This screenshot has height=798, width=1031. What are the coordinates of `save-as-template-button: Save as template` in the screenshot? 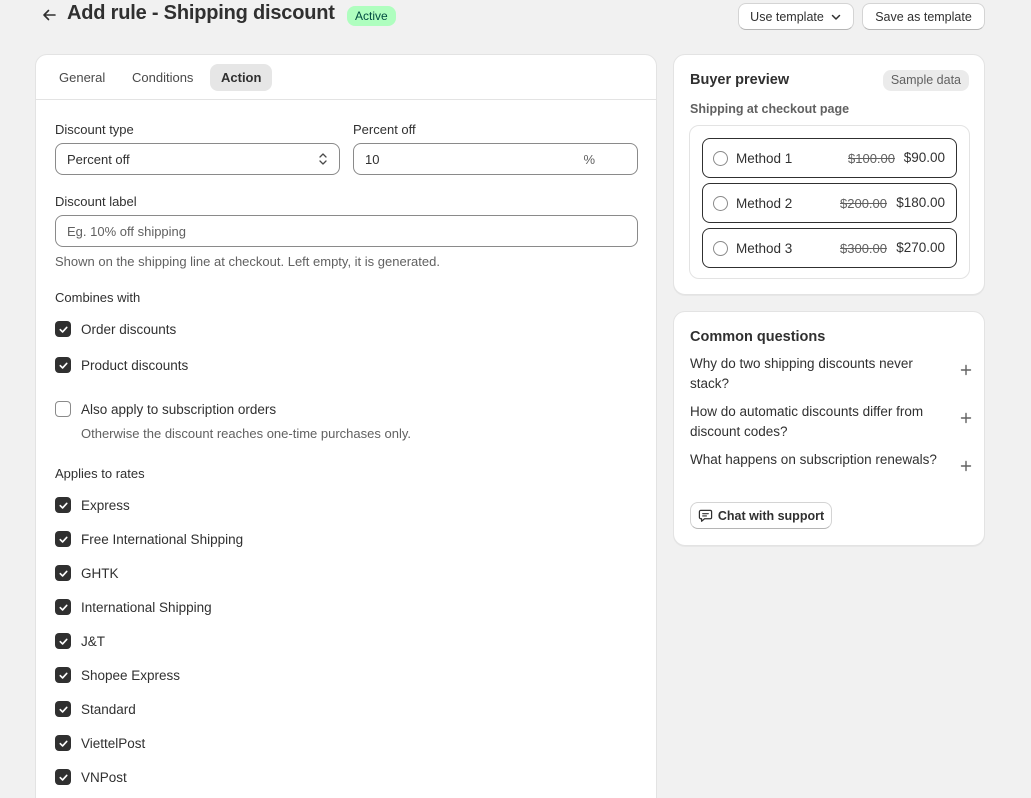 It's located at (923, 16).